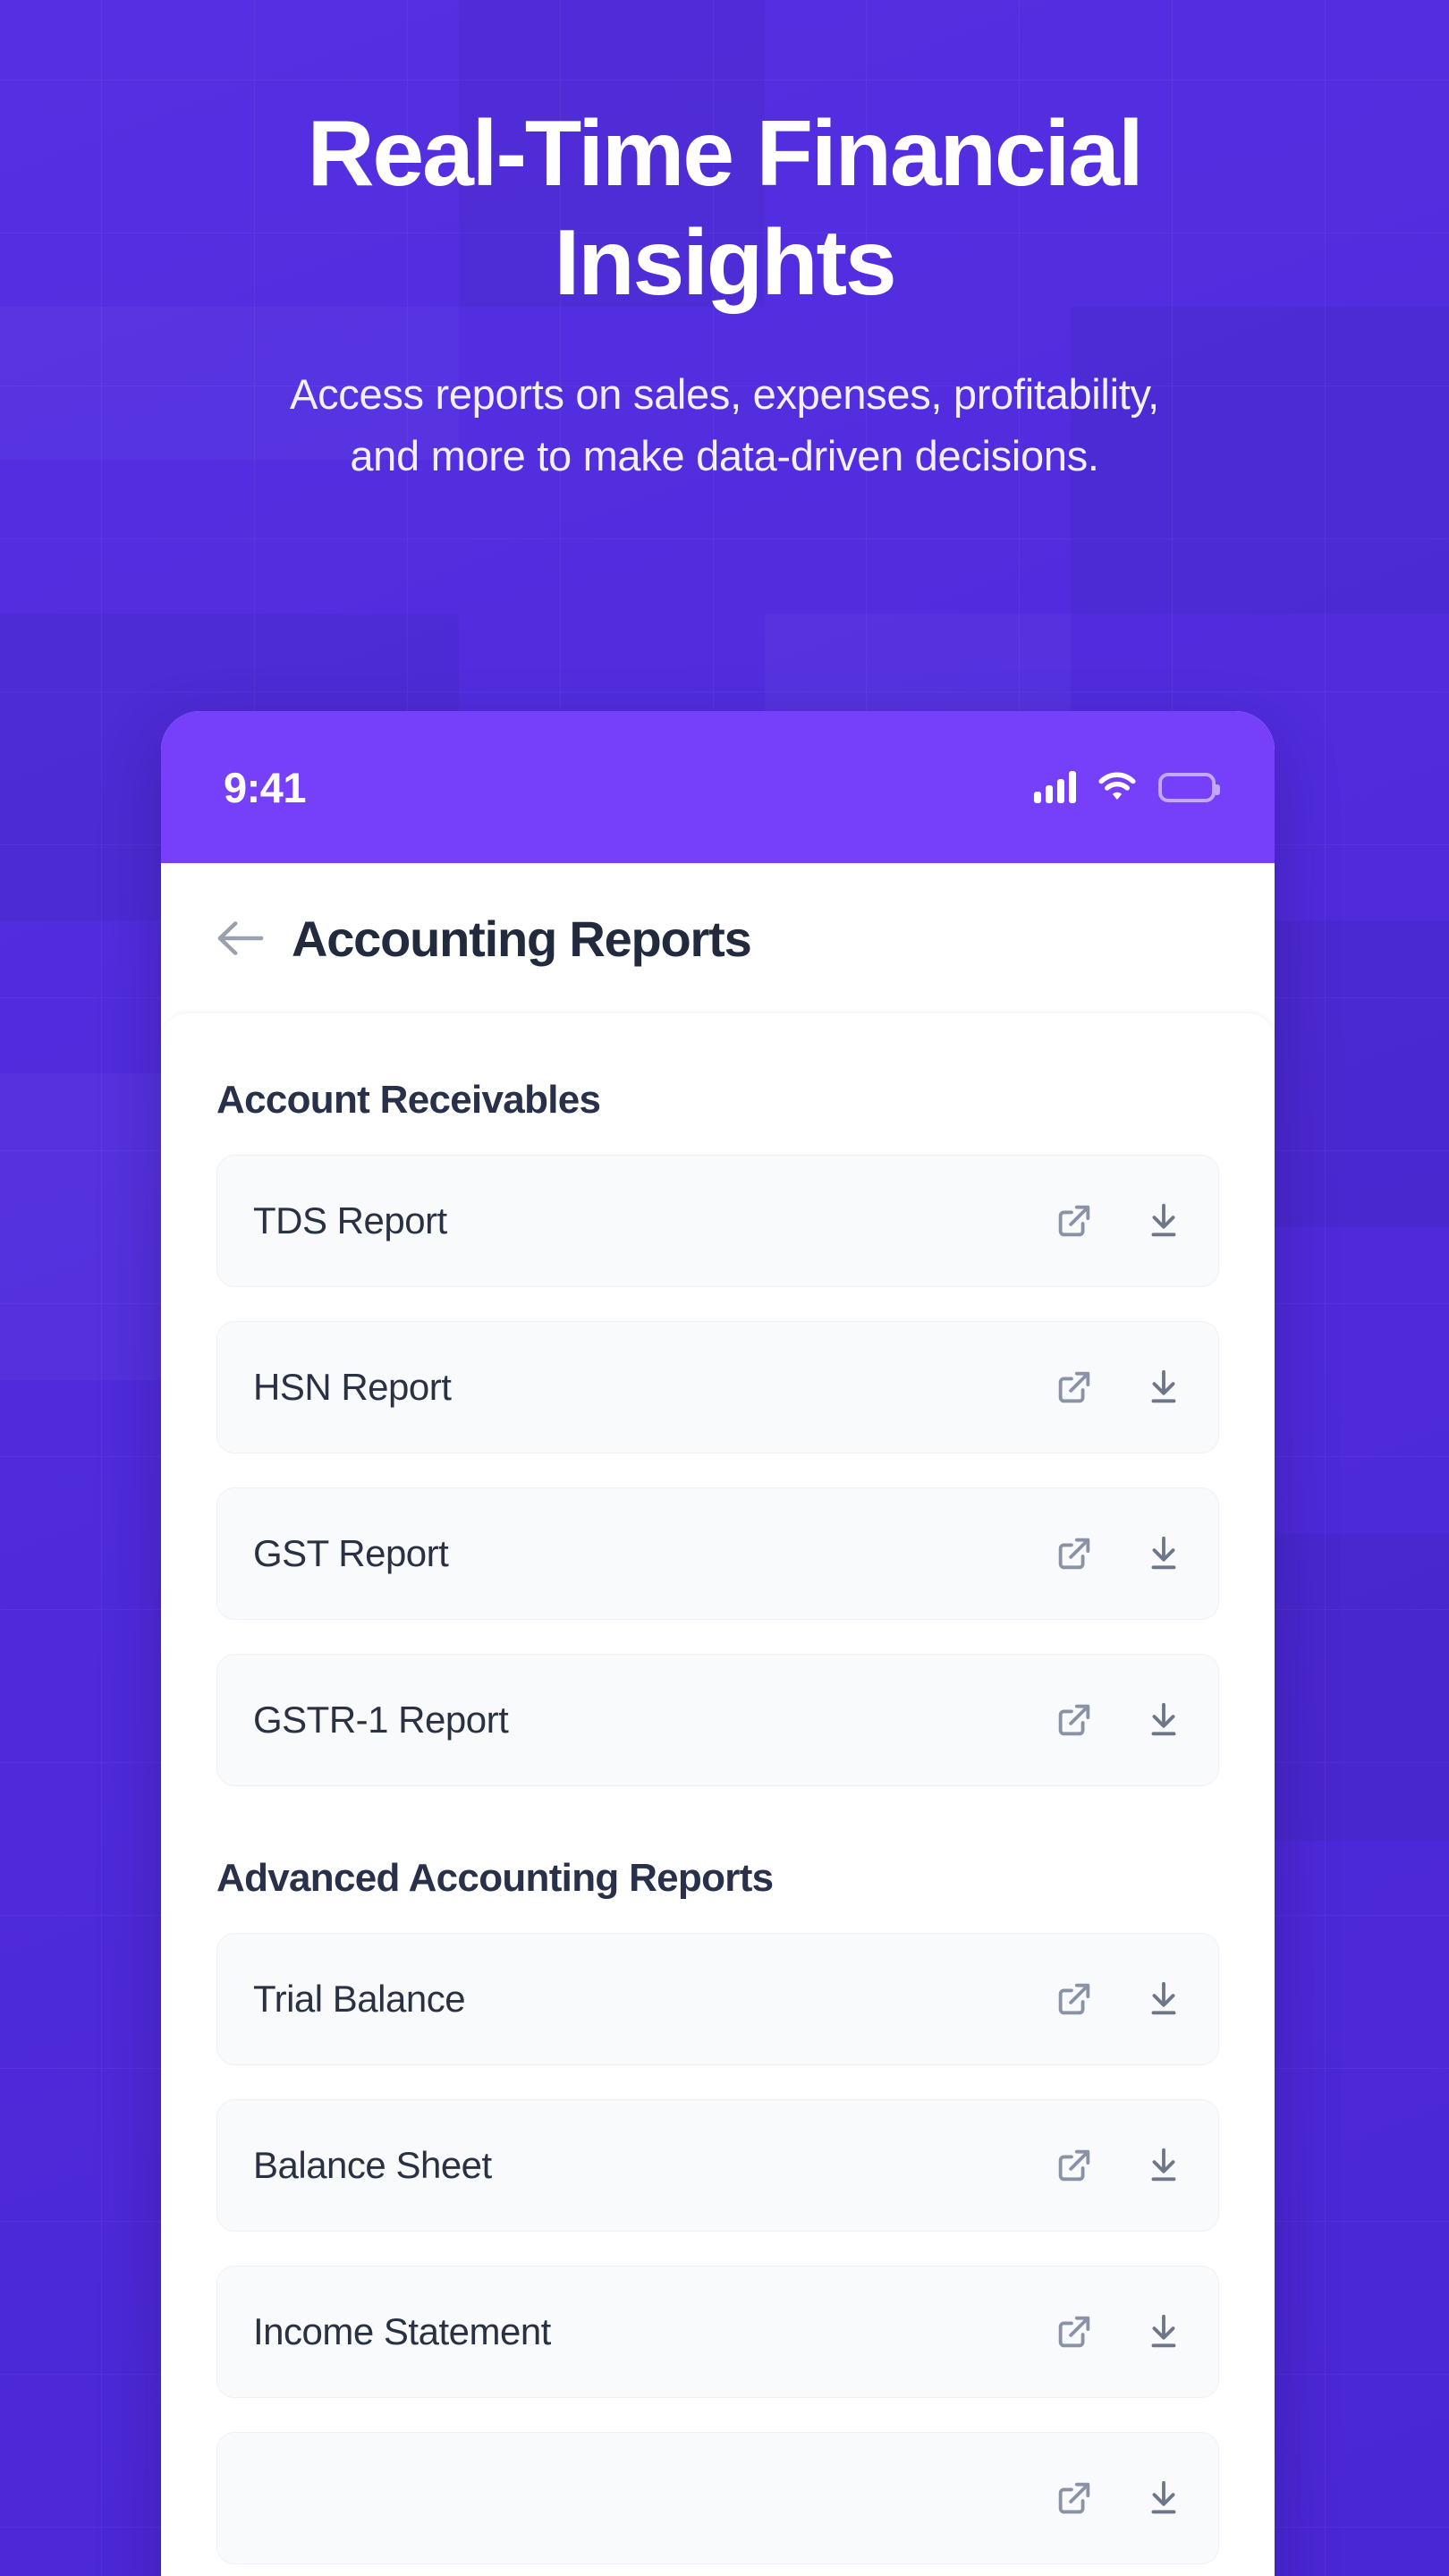 The width and height of the screenshot is (1449, 2576). What do you see at coordinates (495, 1878) in the screenshot?
I see `section-heading: Advanced Accounting Reports` at bounding box center [495, 1878].